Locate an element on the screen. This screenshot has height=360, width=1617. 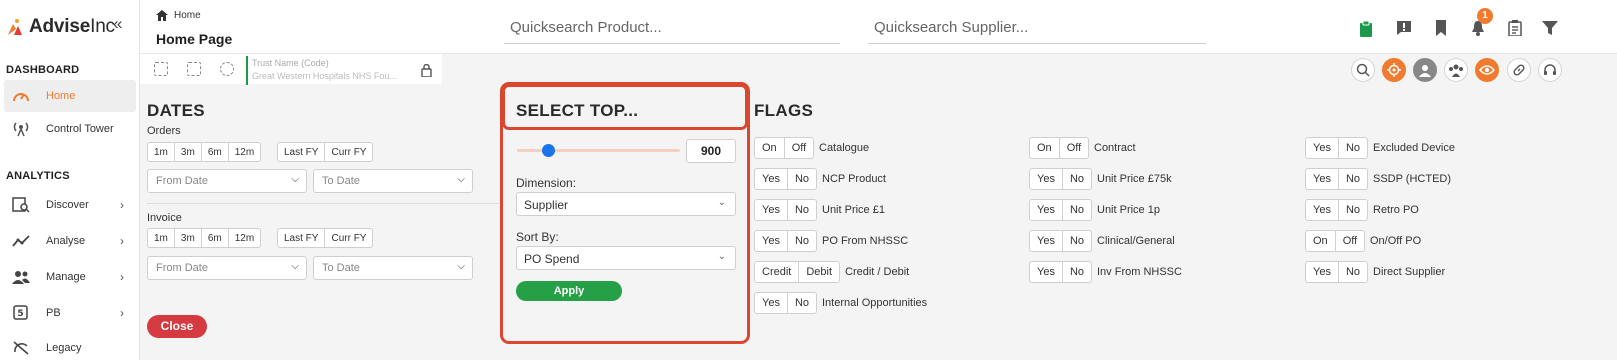
product-search-input is located at coordinates (672, 28).